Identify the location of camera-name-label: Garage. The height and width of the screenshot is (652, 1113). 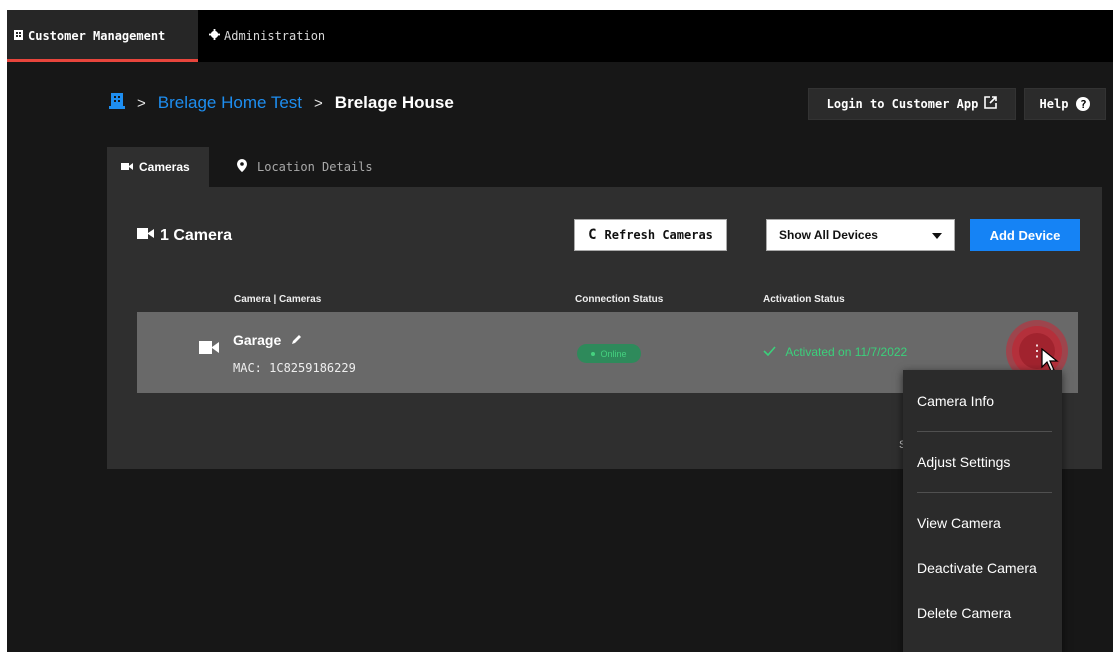
(257, 340).